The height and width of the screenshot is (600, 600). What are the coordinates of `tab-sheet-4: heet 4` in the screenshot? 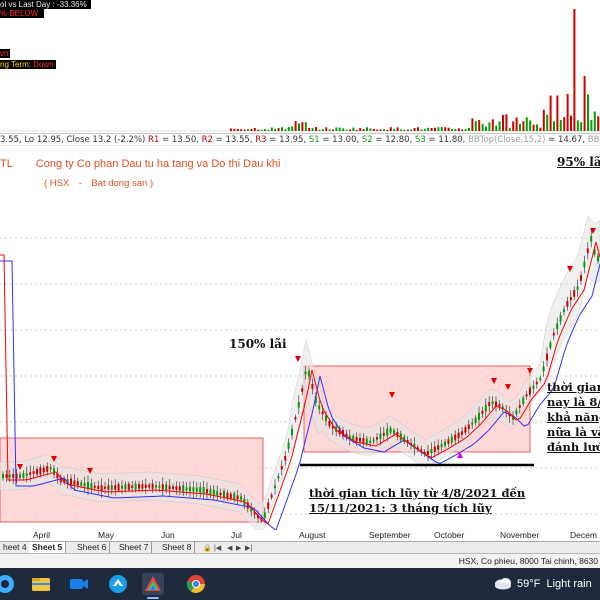 It's located at (15, 547).